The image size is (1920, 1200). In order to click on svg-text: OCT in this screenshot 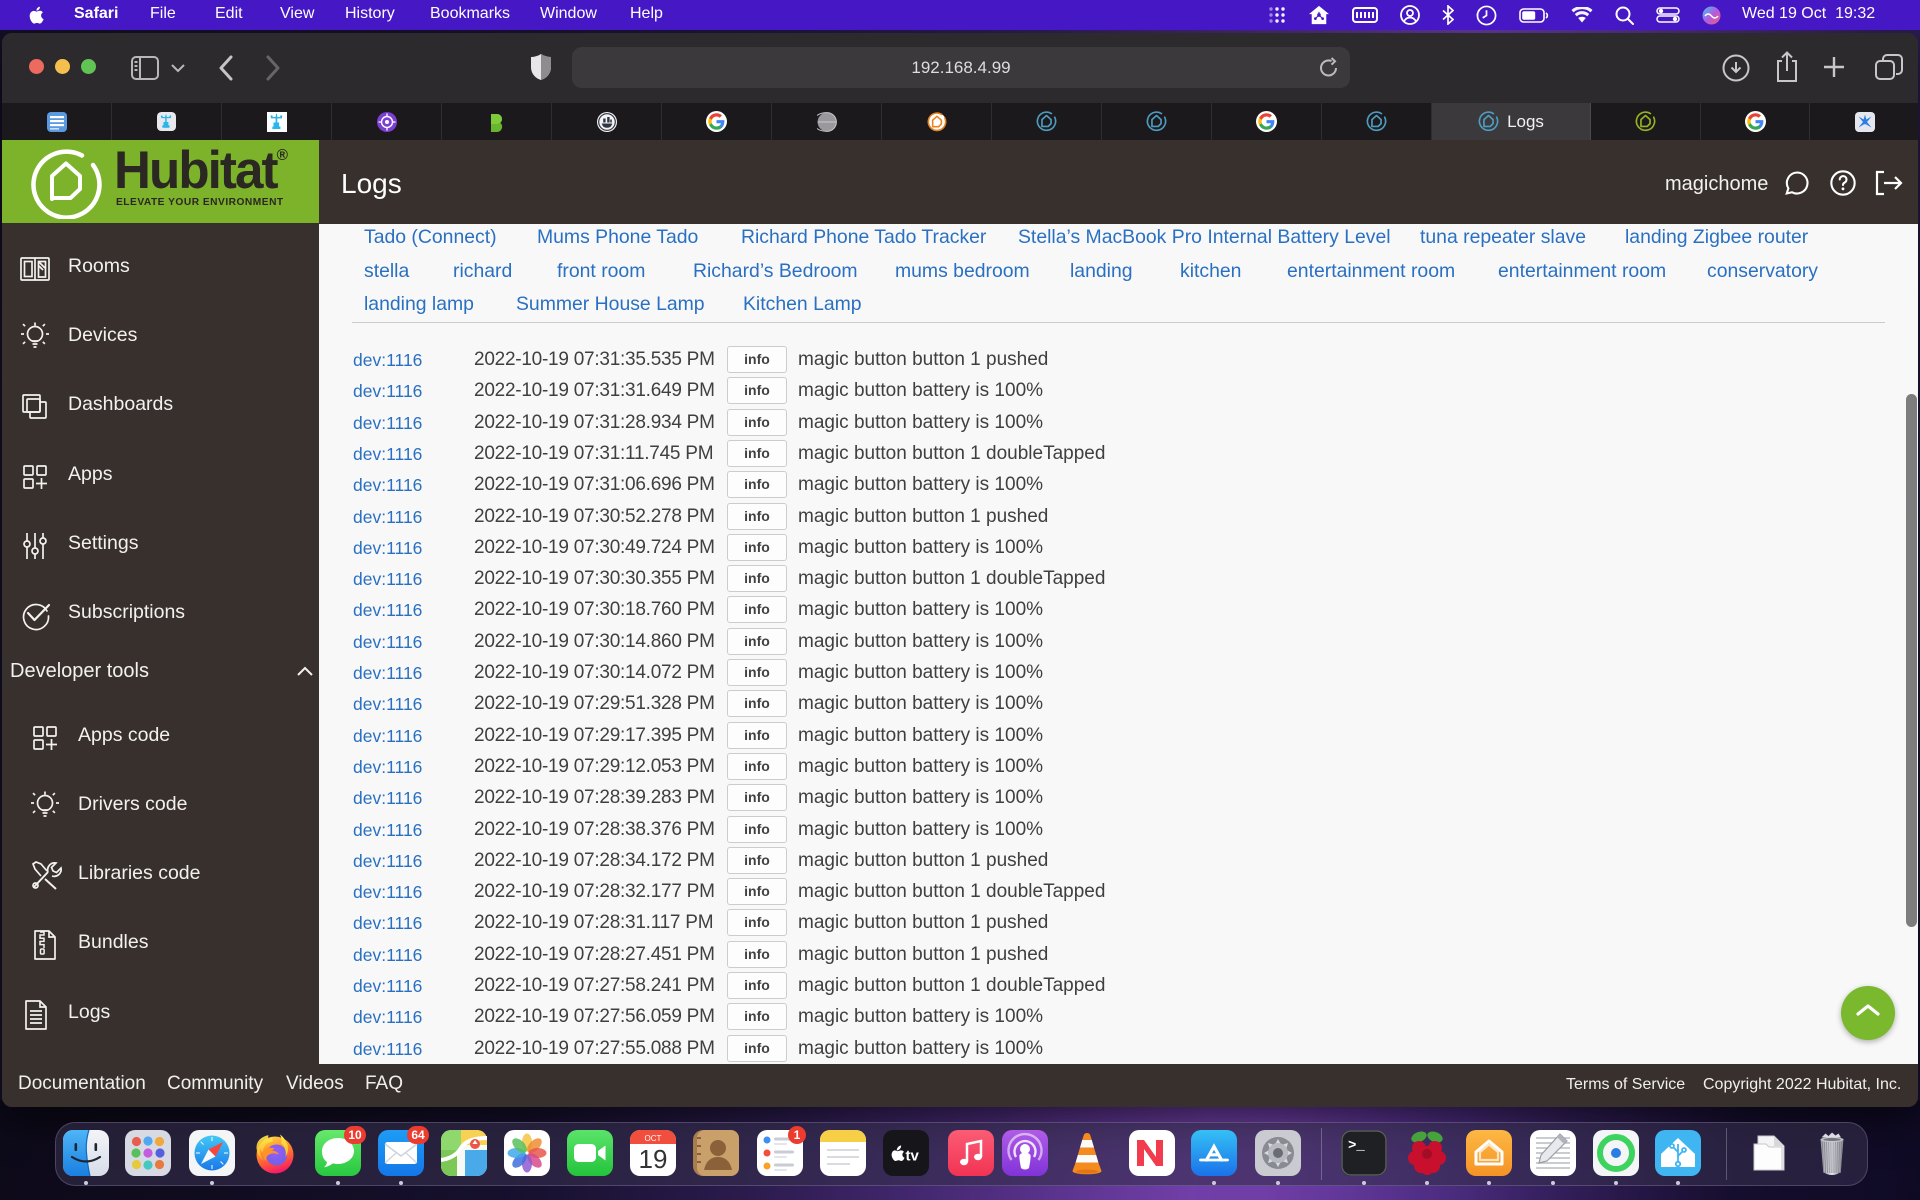, I will do `click(653, 1138)`.